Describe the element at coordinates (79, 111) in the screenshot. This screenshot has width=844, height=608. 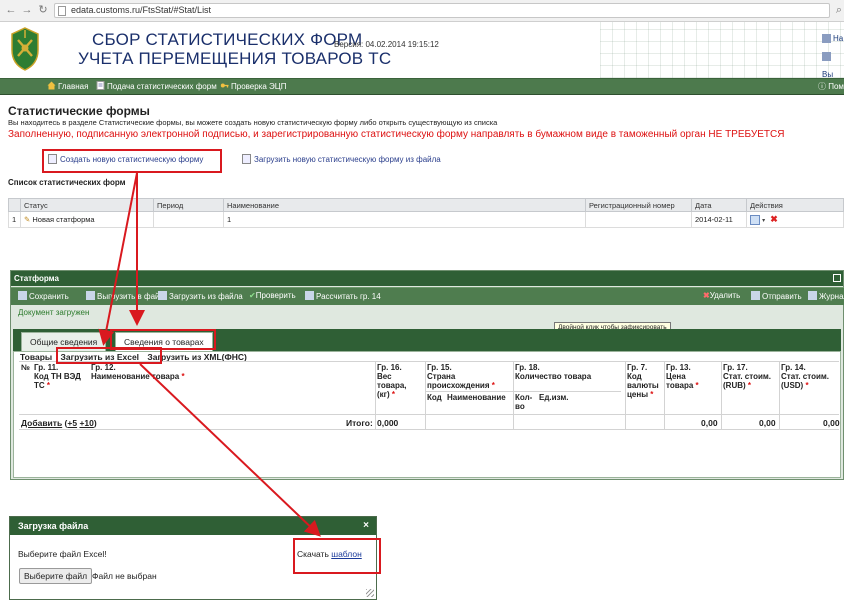
I see `page-title: Статистические формы` at that location.